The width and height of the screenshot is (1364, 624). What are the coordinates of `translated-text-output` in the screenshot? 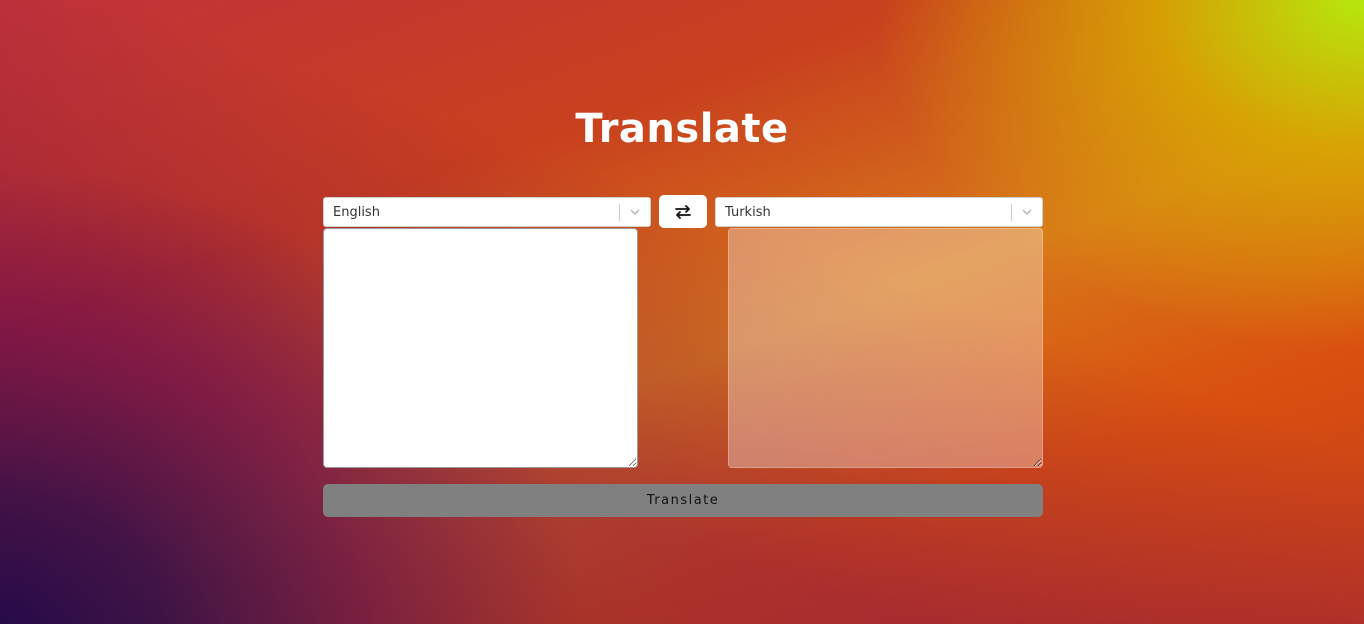 It's located at (885, 348).